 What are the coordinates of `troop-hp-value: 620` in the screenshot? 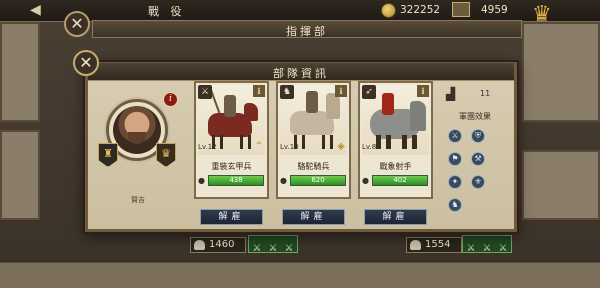 It's located at (318, 180).